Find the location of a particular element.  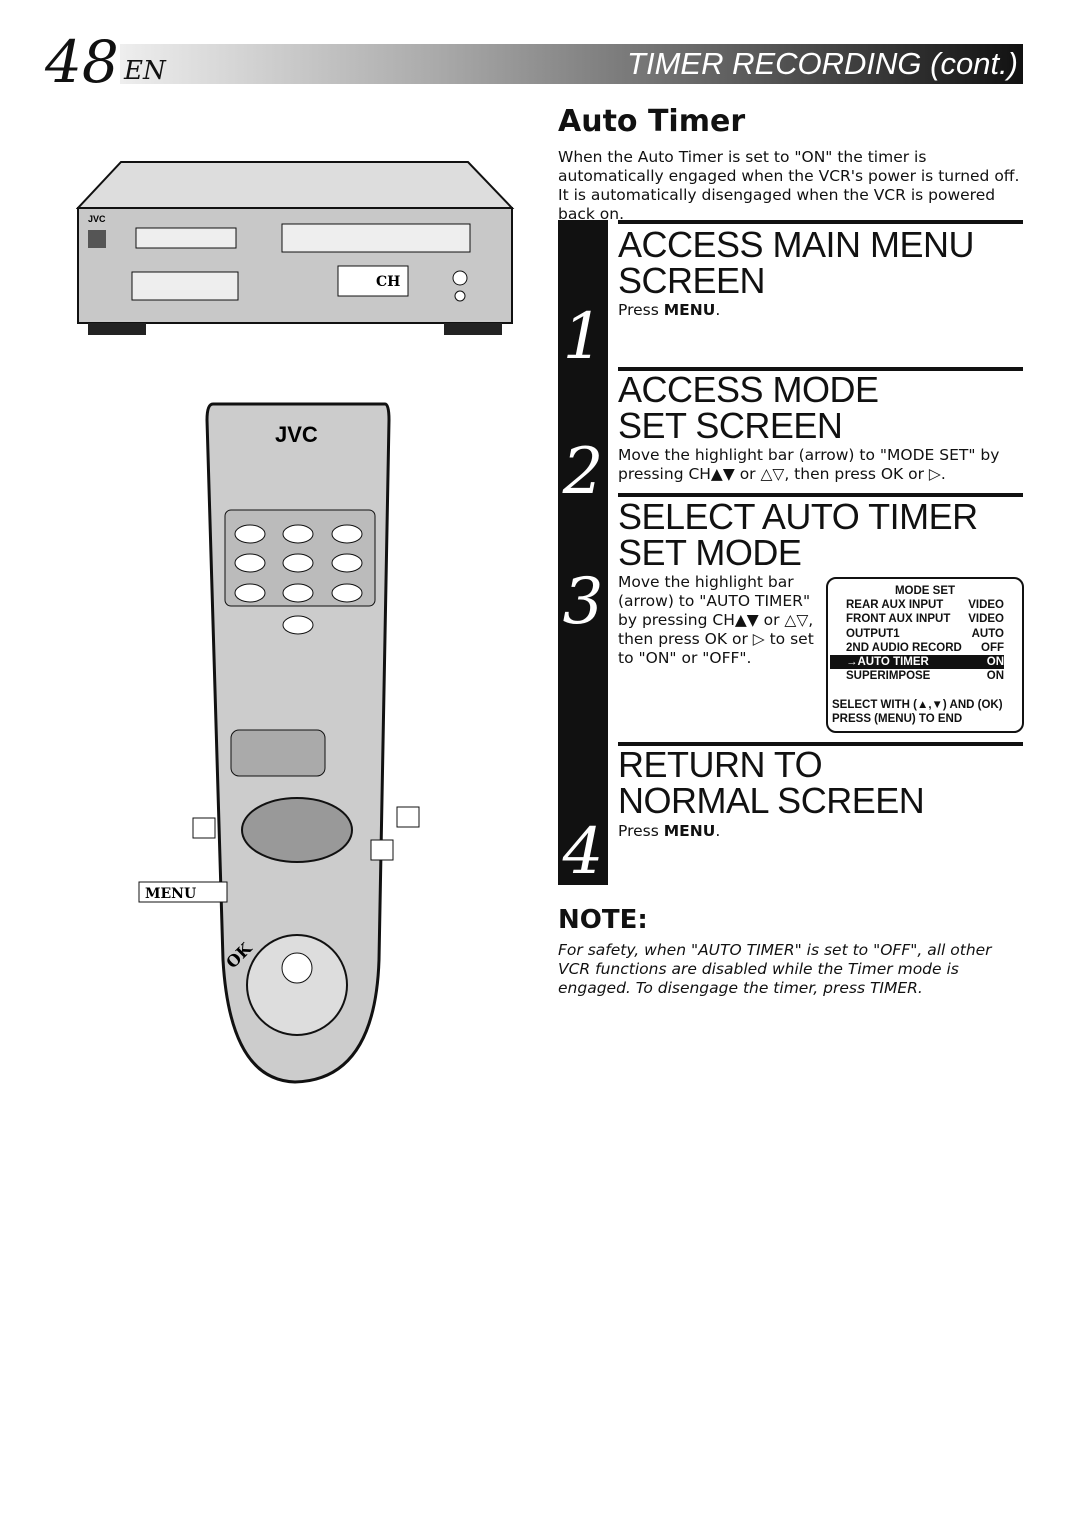

step-number: 2 is located at coordinates (583, 472).